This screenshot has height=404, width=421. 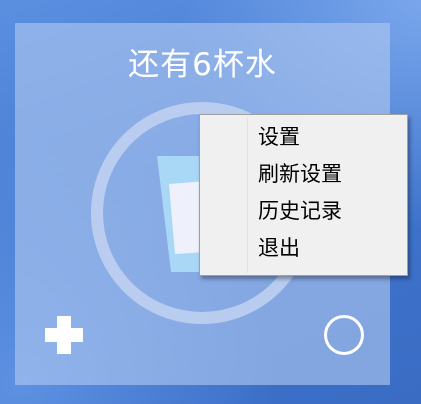 I want to click on menu-item-refresh-settings: 刷新设置, so click(x=303, y=174).